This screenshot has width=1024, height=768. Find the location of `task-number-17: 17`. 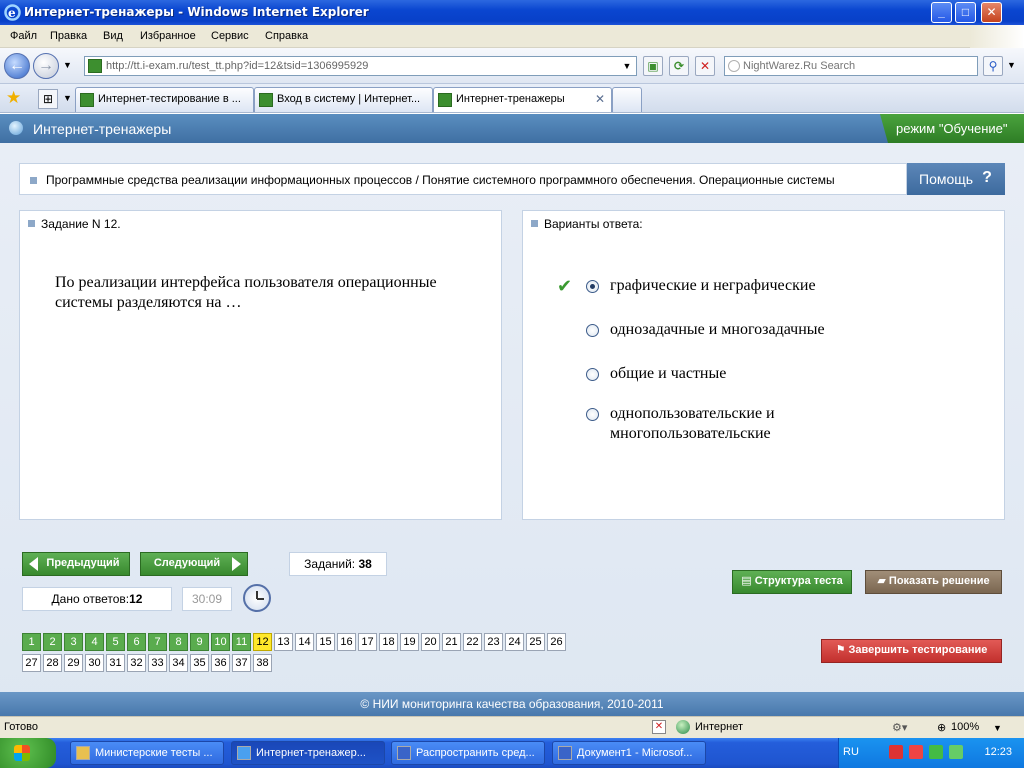

task-number-17: 17 is located at coordinates (367, 642).